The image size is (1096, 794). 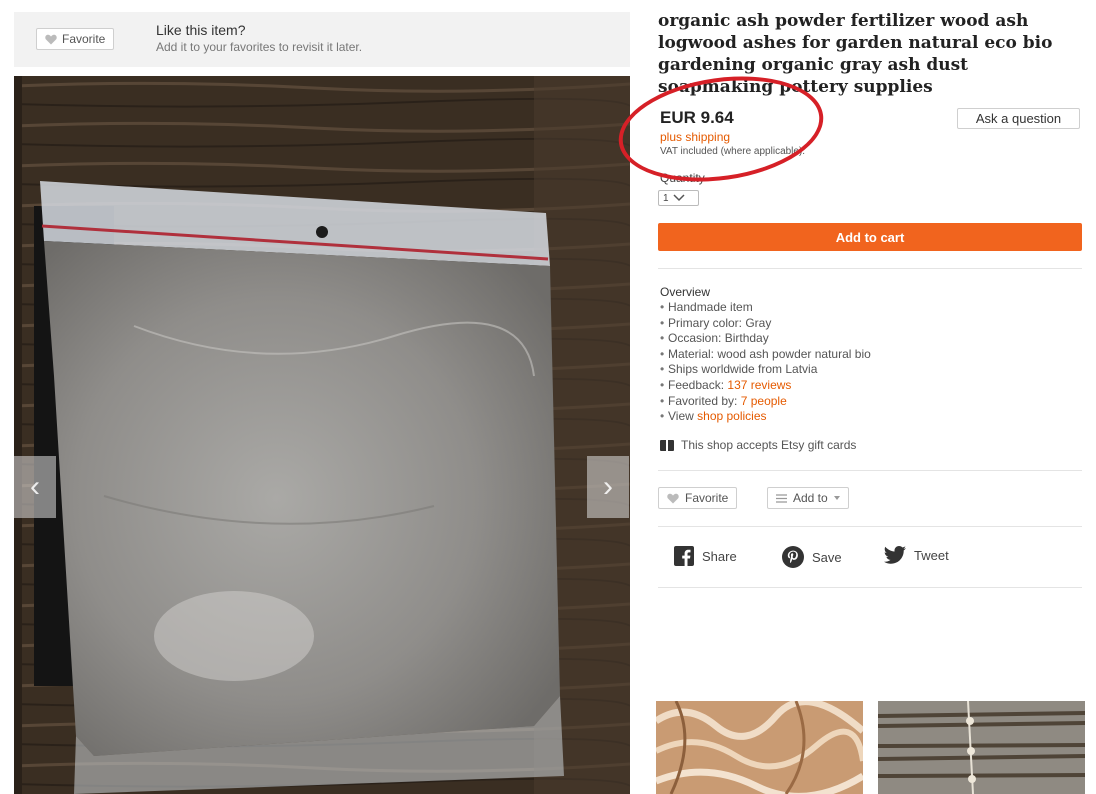 What do you see at coordinates (681, 416) in the screenshot?
I see `view-label: View` at bounding box center [681, 416].